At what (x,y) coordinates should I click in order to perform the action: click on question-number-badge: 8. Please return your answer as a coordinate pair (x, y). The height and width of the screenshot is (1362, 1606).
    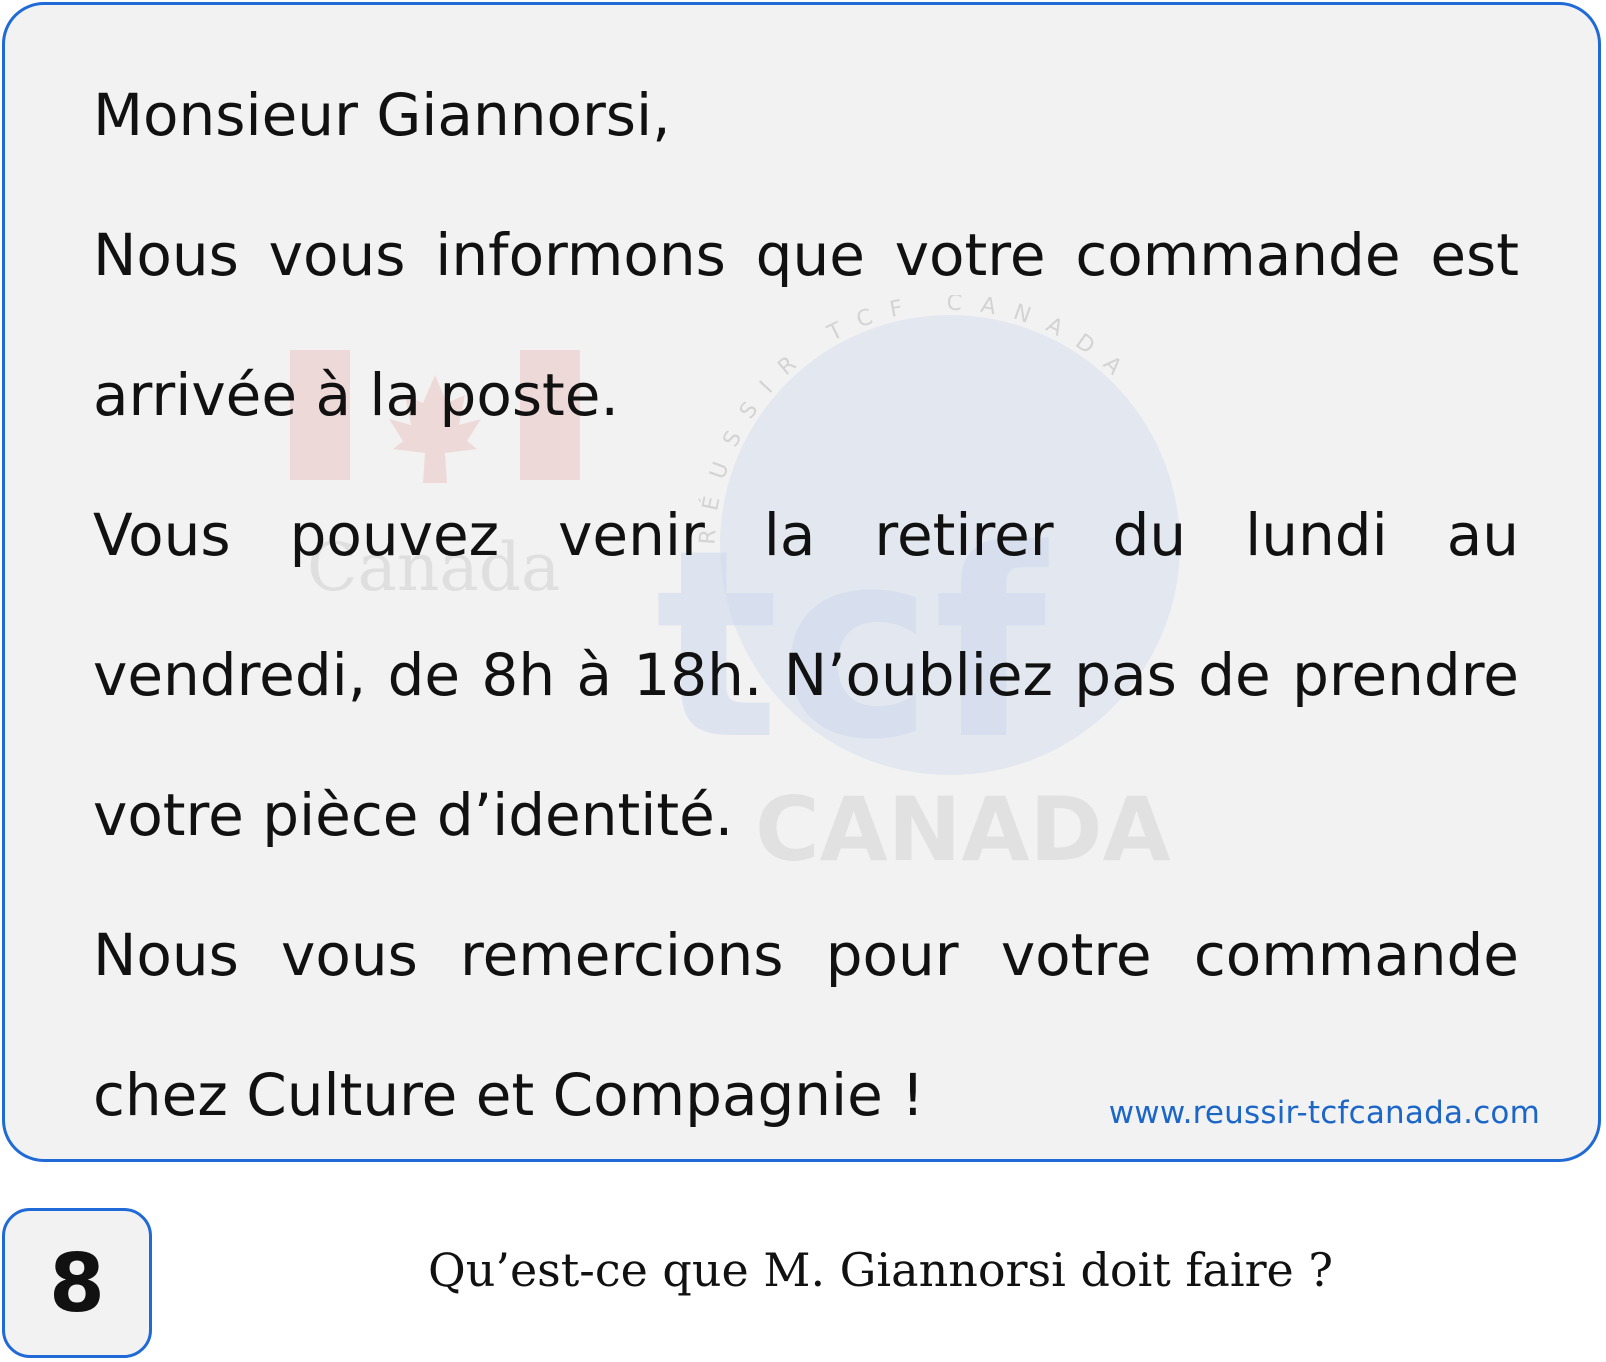
    Looking at the image, I should click on (77, 1283).